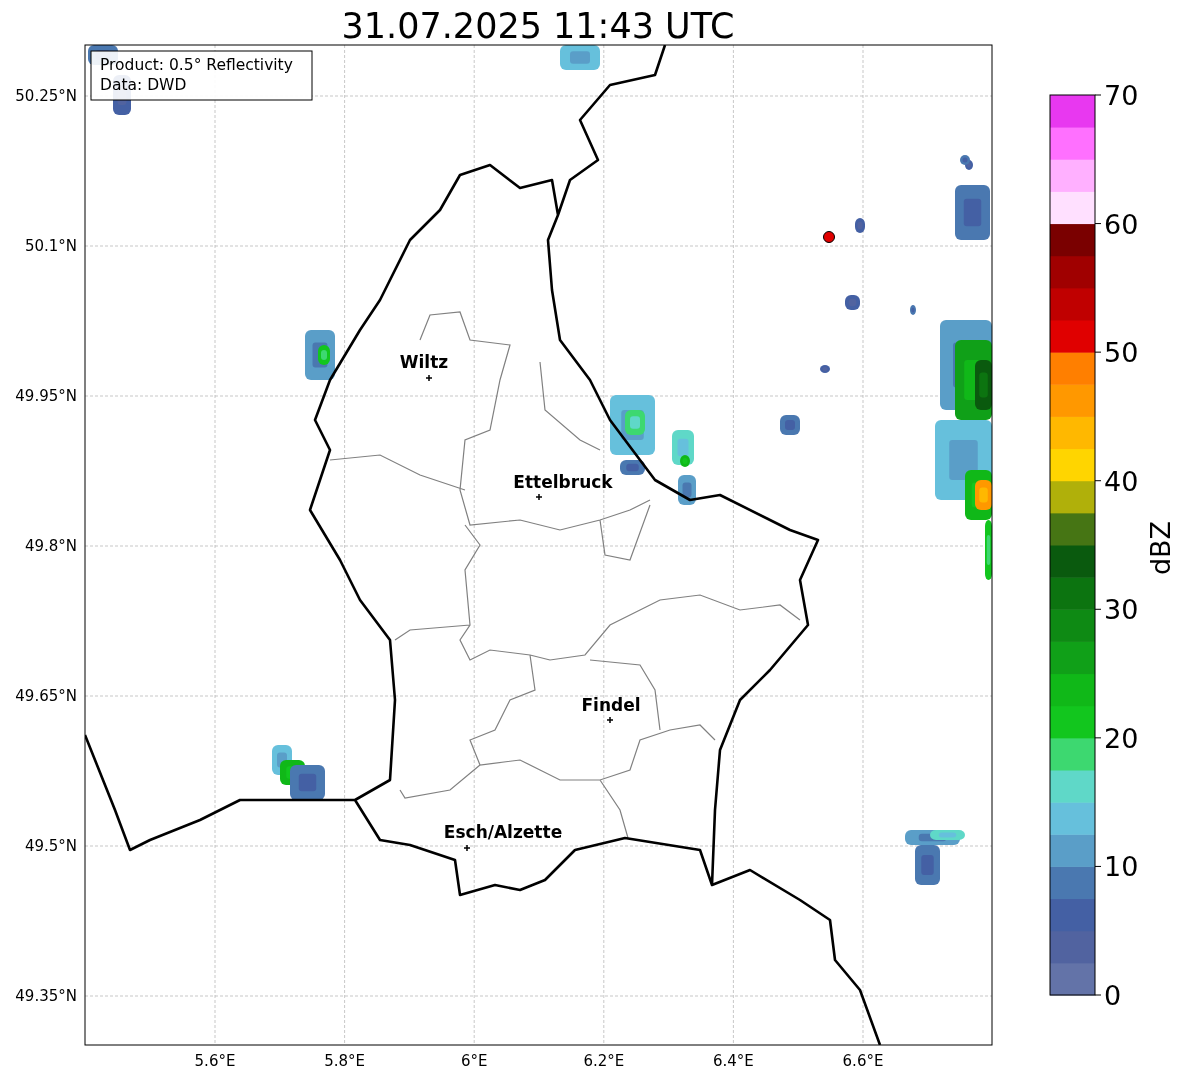 Image resolution: width=1184 pixels, height=1081 pixels. I want to click on colorbar-tick-label: 50, so click(1121, 353).